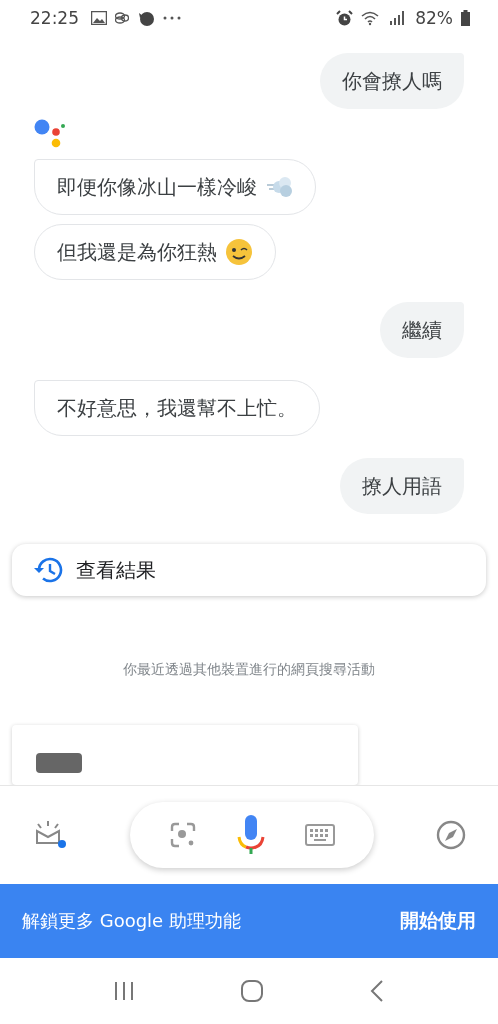  I want to click on battery-percentage: 82%, so click(434, 18).